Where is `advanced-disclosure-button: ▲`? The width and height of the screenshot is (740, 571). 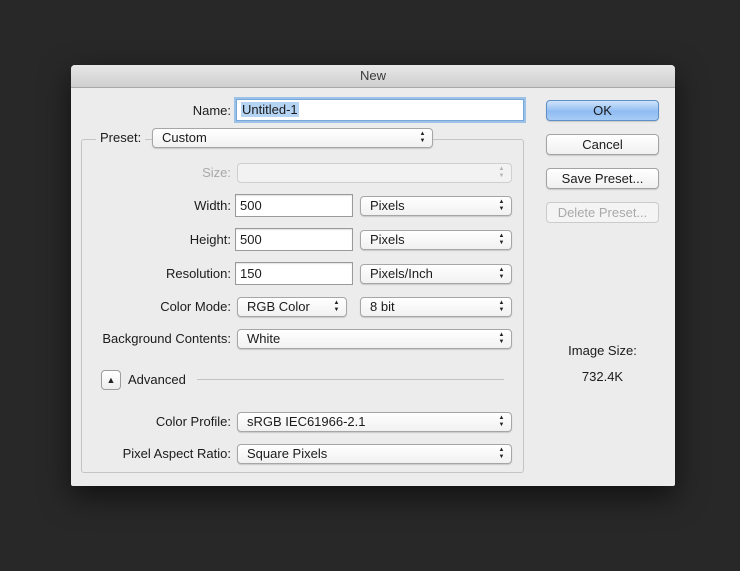
advanced-disclosure-button: ▲ is located at coordinates (111, 380).